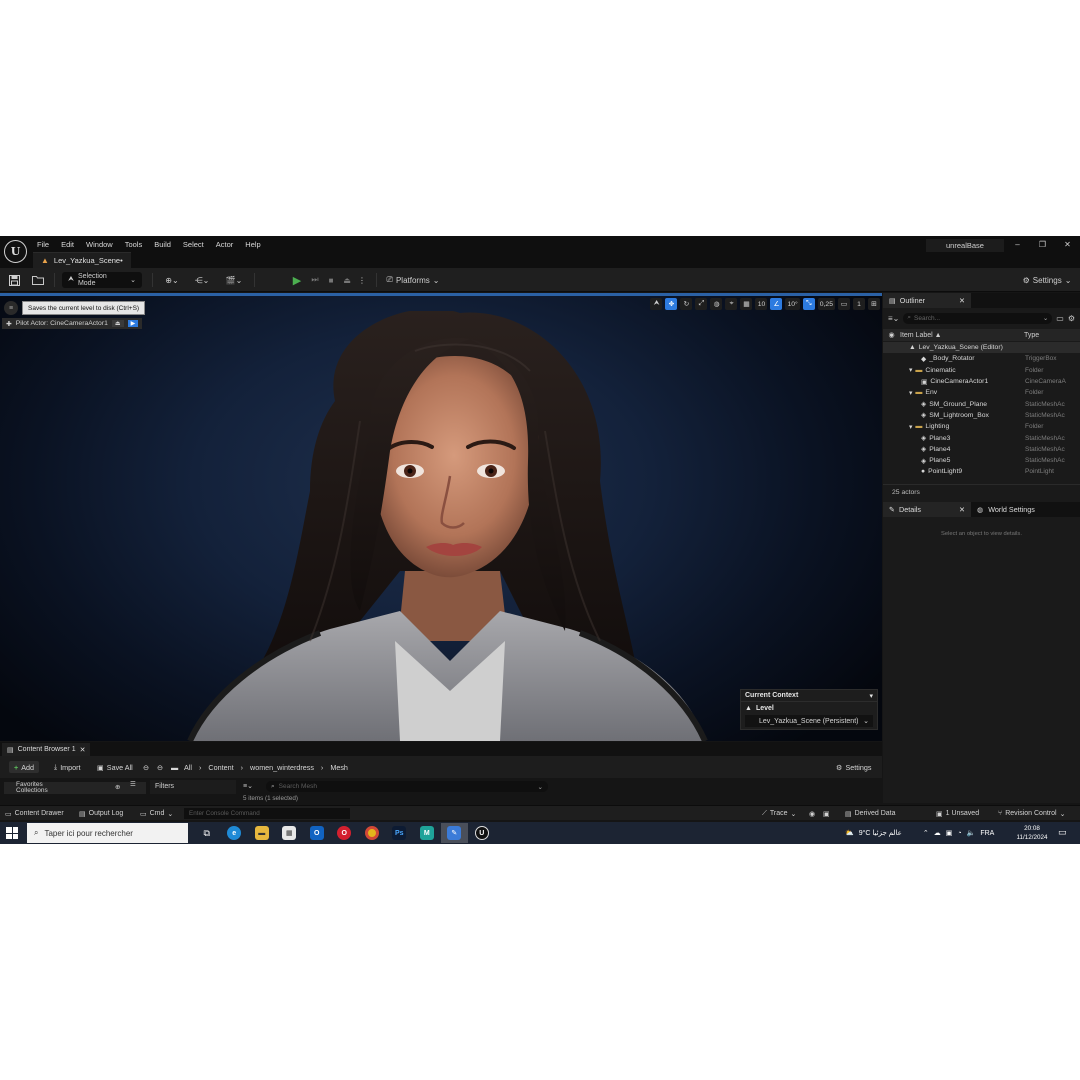 The image size is (1080, 1080). Describe the element at coordinates (859, 304) in the screenshot. I see `camera-speed-value: 1` at that location.